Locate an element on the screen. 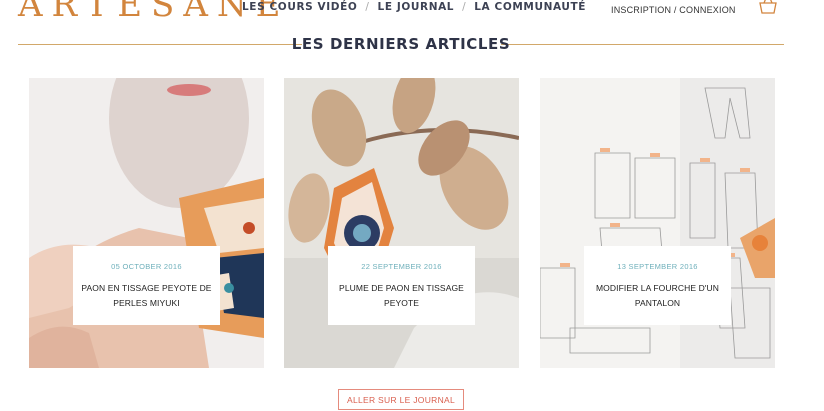  section-title: LES DERNIERS ARTICLES is located at coordinates (401, 44).